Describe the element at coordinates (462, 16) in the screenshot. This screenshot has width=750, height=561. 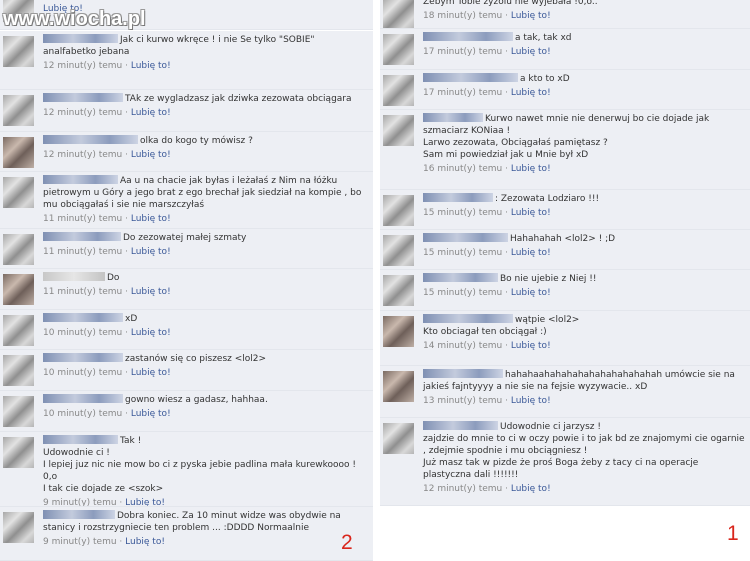
I see `comment-timestamp: 18 minut(y) temu` at that location.